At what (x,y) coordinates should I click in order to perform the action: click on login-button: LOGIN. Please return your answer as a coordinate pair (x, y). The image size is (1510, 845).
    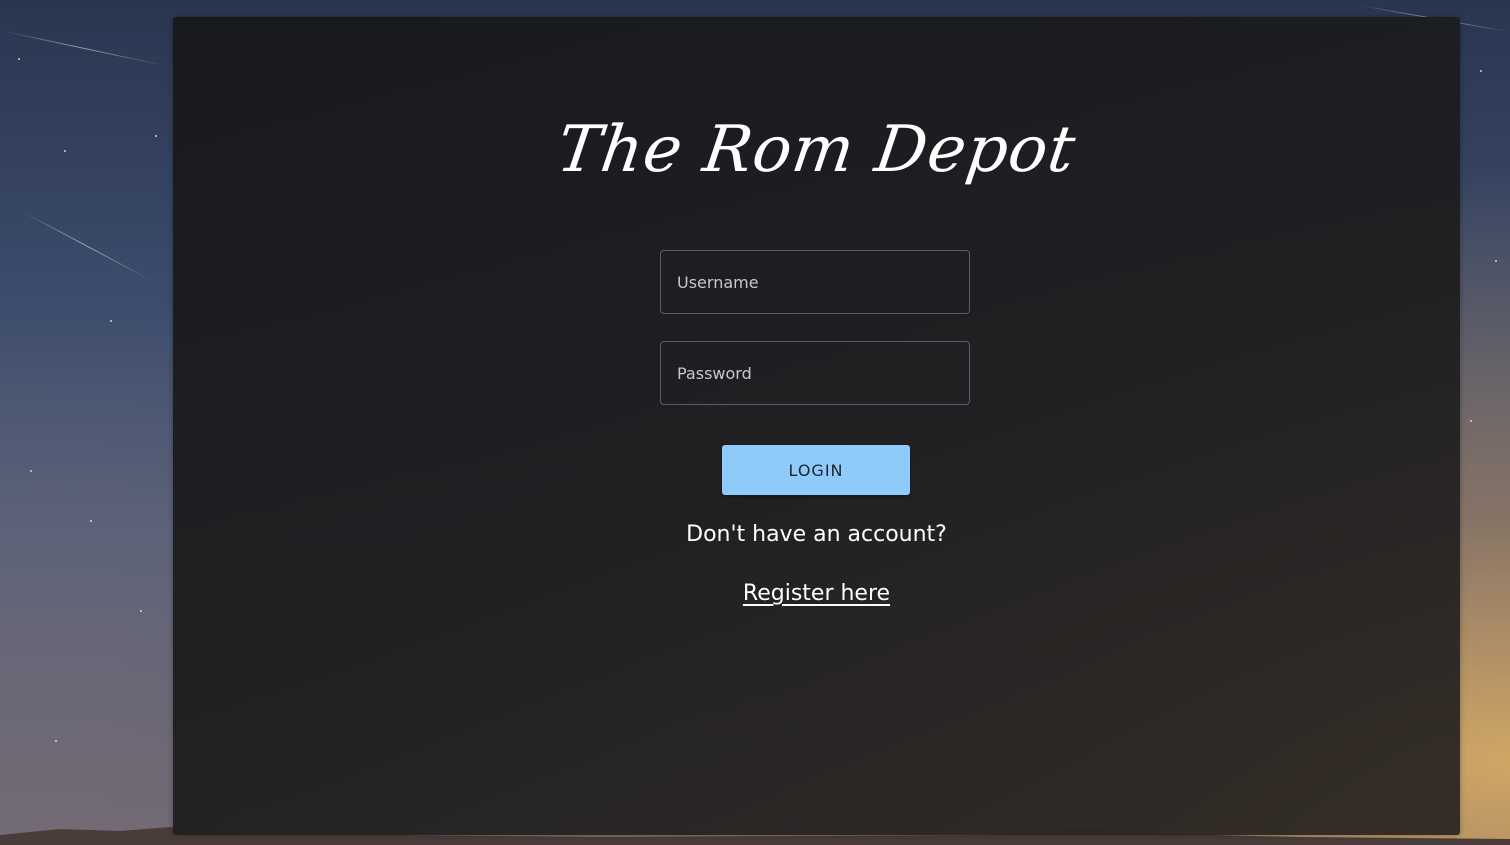
    Looking at the image, I should click on (816, 470).